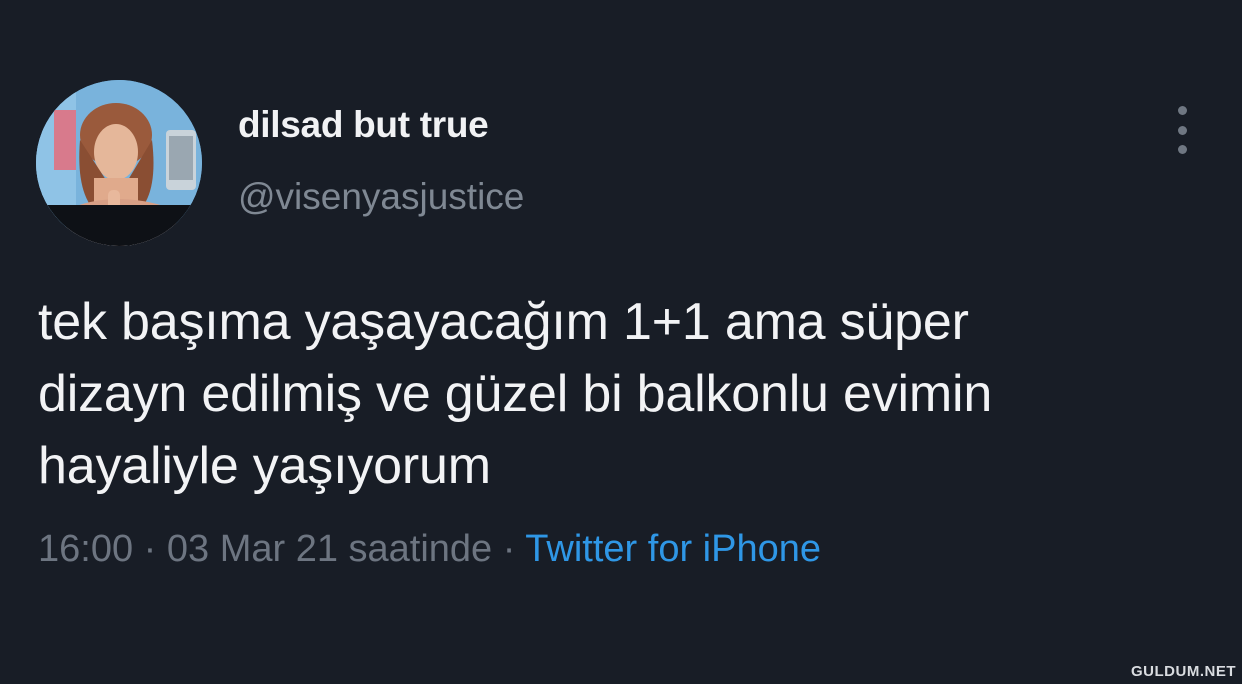 This screenshot has width=1242, height=684. I want to click on avatar, so click(119, 163).